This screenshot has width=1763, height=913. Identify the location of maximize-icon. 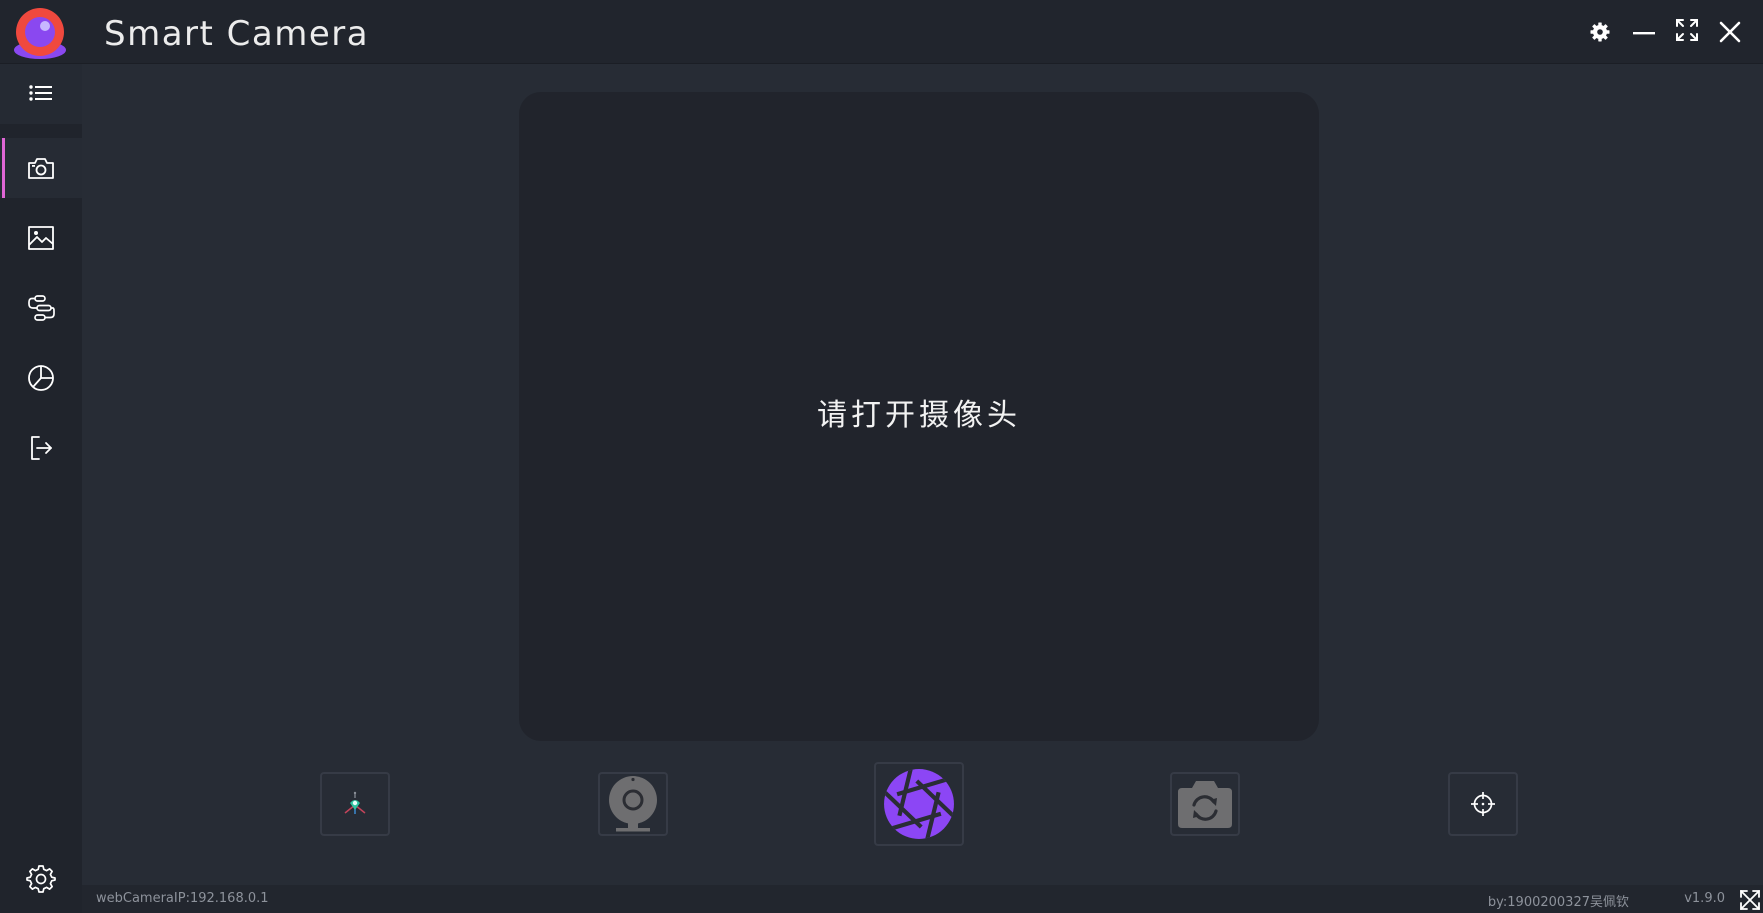
(1687, 30).